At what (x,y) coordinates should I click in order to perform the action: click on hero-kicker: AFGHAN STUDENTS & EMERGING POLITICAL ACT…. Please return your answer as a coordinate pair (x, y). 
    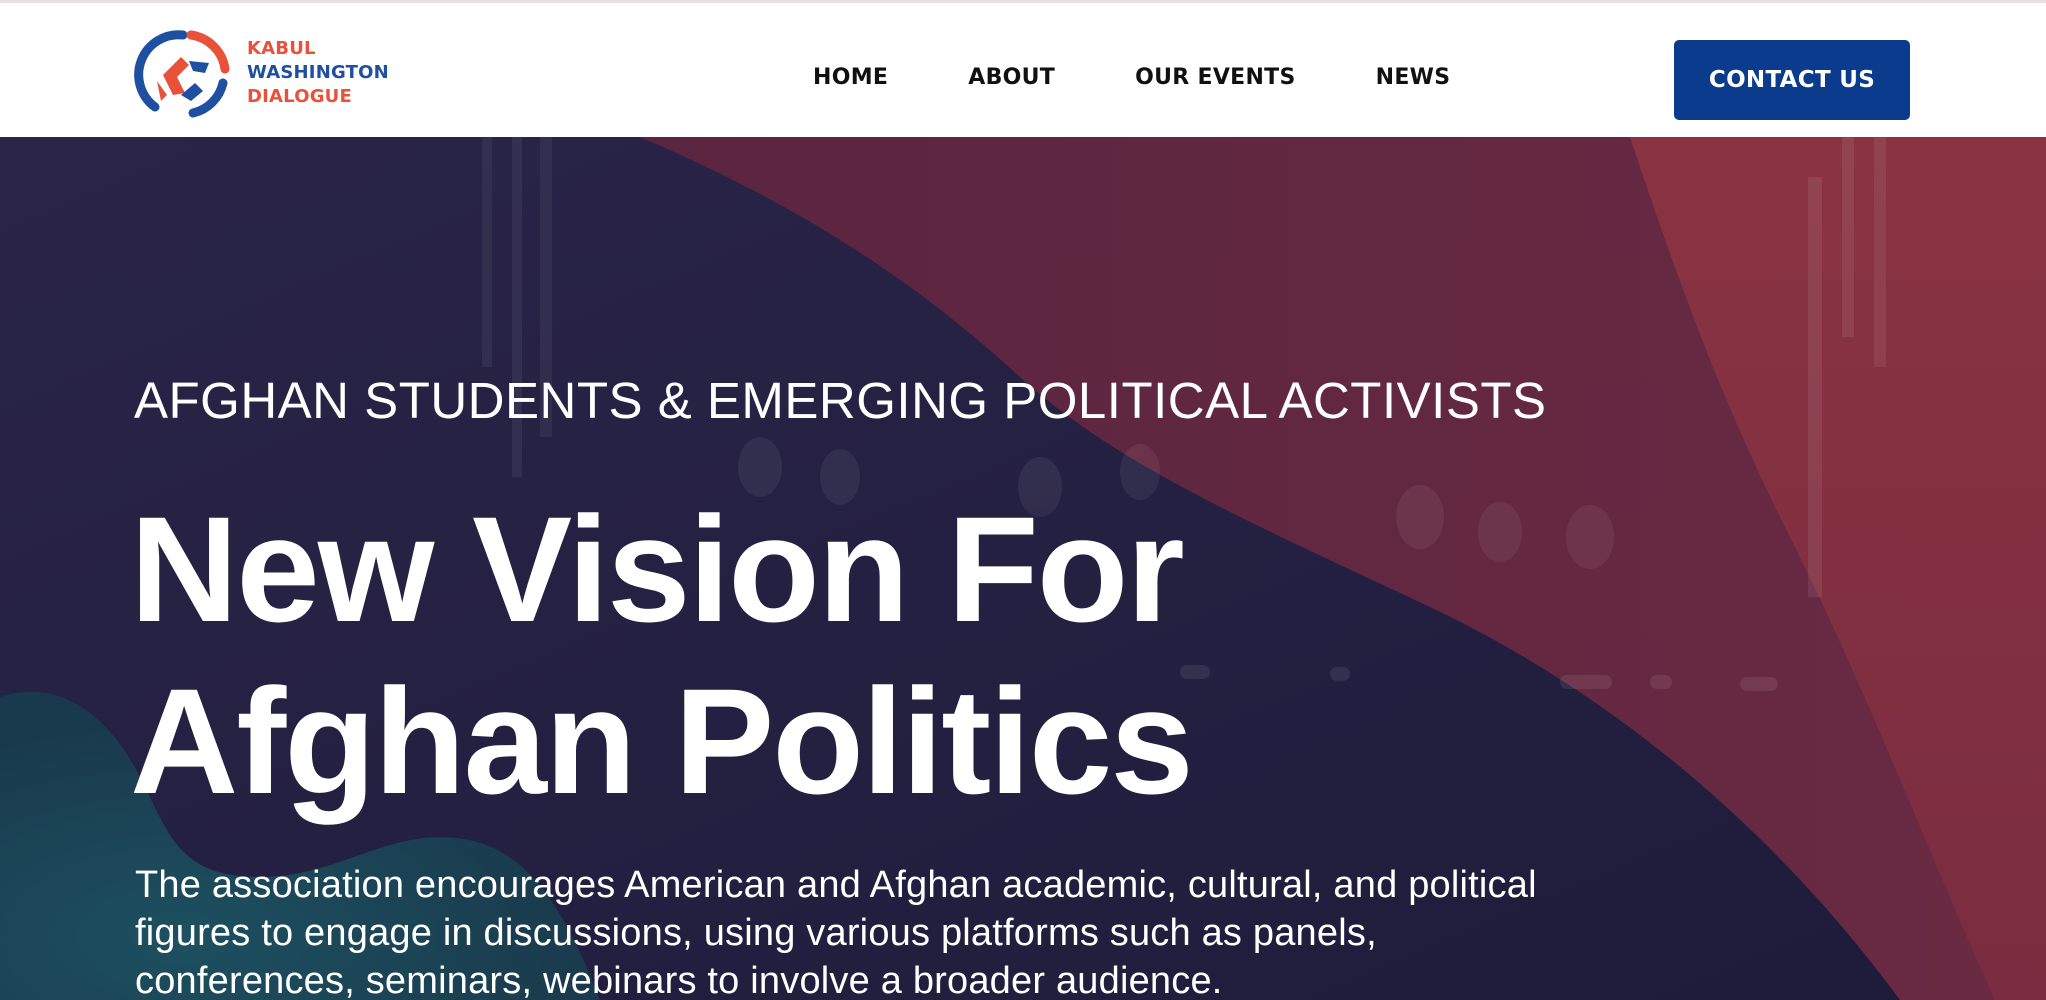
    Looking at the image, I should click on (840, 400).